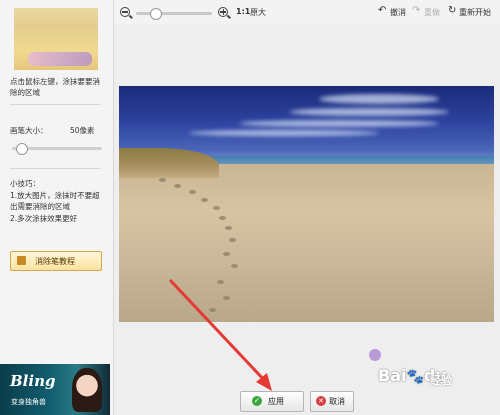  Describe the element at coordinates (276, 401) in the screenshot. I see `apply-label: 应用` at that location.